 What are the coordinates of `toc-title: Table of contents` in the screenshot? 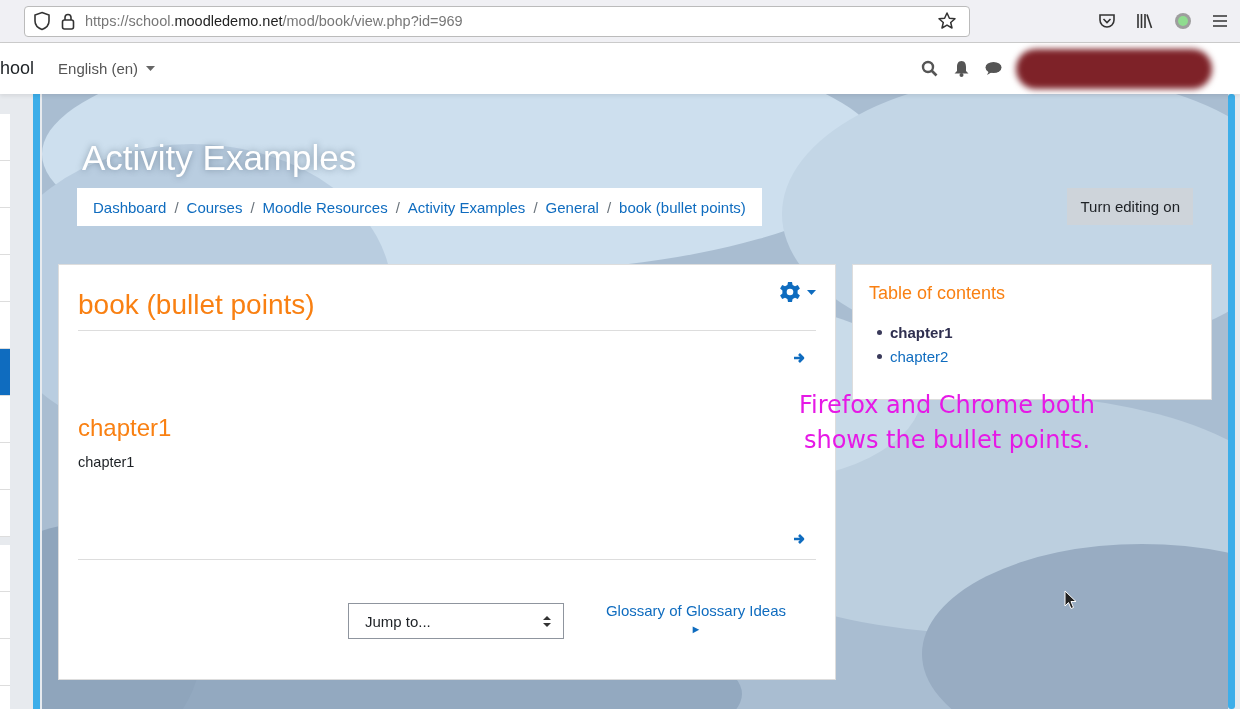 It's located at (938, 293).